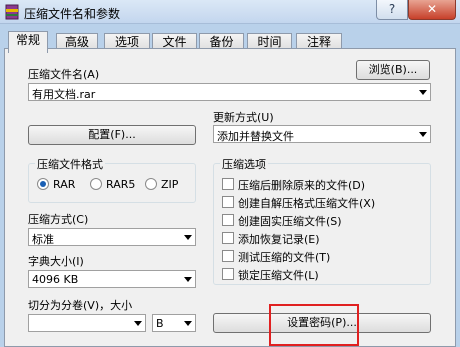 The height and width of the screenshot is (347, 460). Describe the element at coordinates (278, 275) in the screenshot. I see `checkbox-lock-archive-label: 锁定压缩文件(L)` at that location.